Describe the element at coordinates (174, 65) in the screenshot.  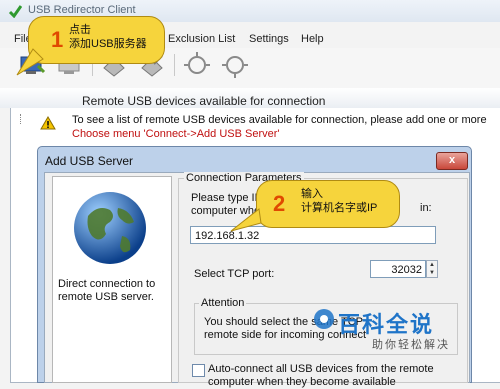
I see `toolbar-separator` at that location.